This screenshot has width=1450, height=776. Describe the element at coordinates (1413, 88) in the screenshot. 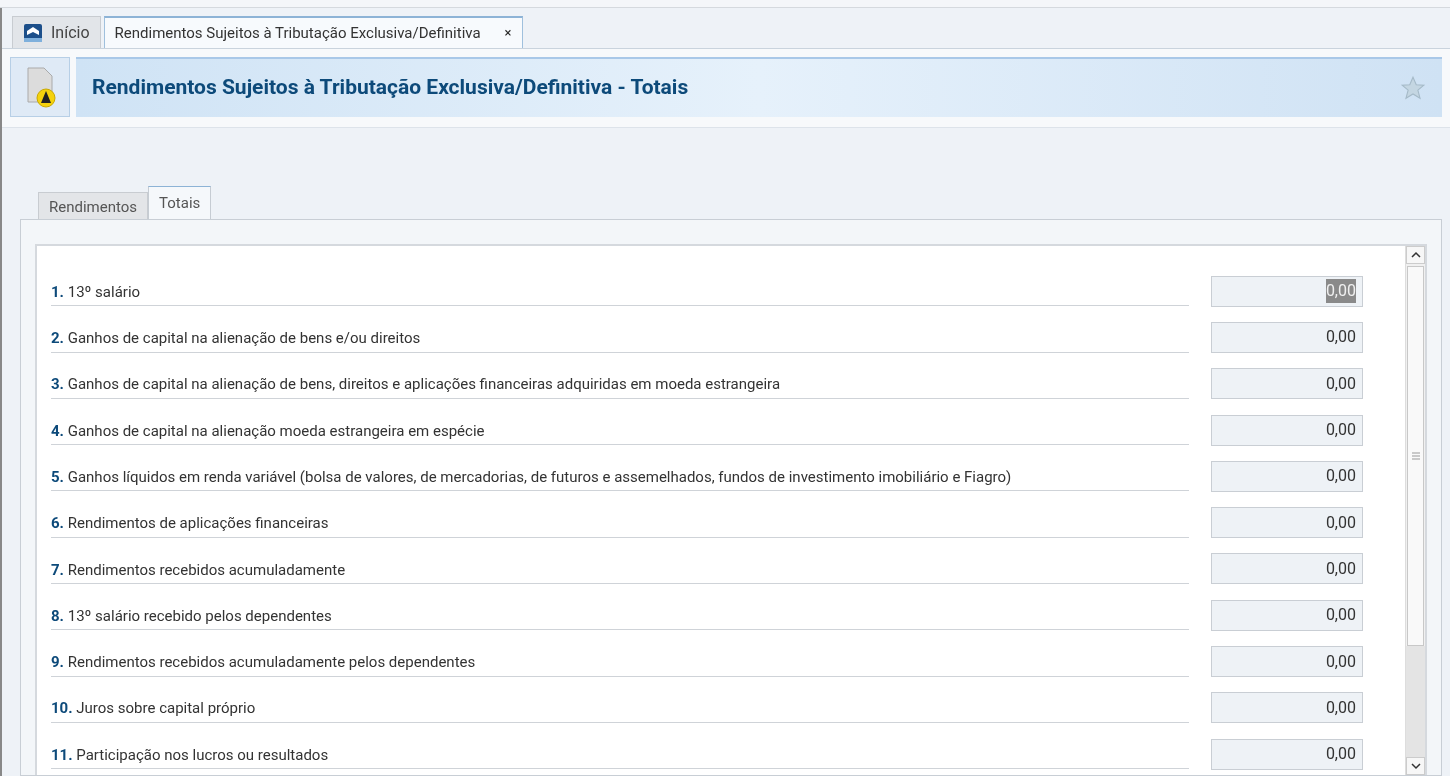

I see `star-icon` at that location.